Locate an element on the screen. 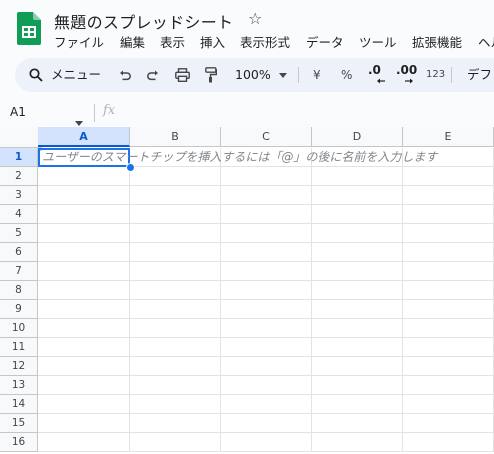  zoom-chevron-down-icon is located at coordinates (283, 75).